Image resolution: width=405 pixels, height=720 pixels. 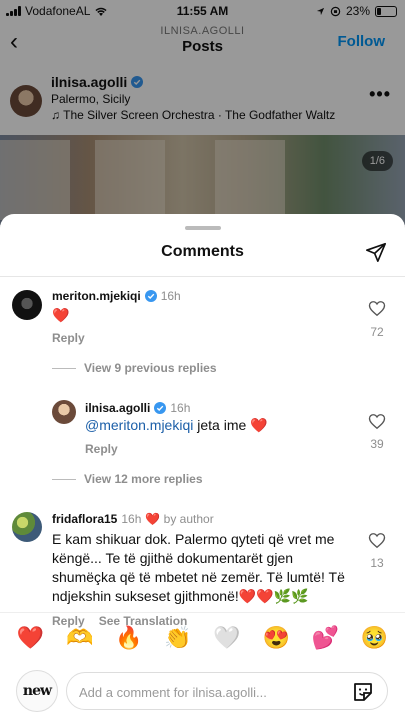 I want to click on sheet-grabber, so click(x=203, y=228).